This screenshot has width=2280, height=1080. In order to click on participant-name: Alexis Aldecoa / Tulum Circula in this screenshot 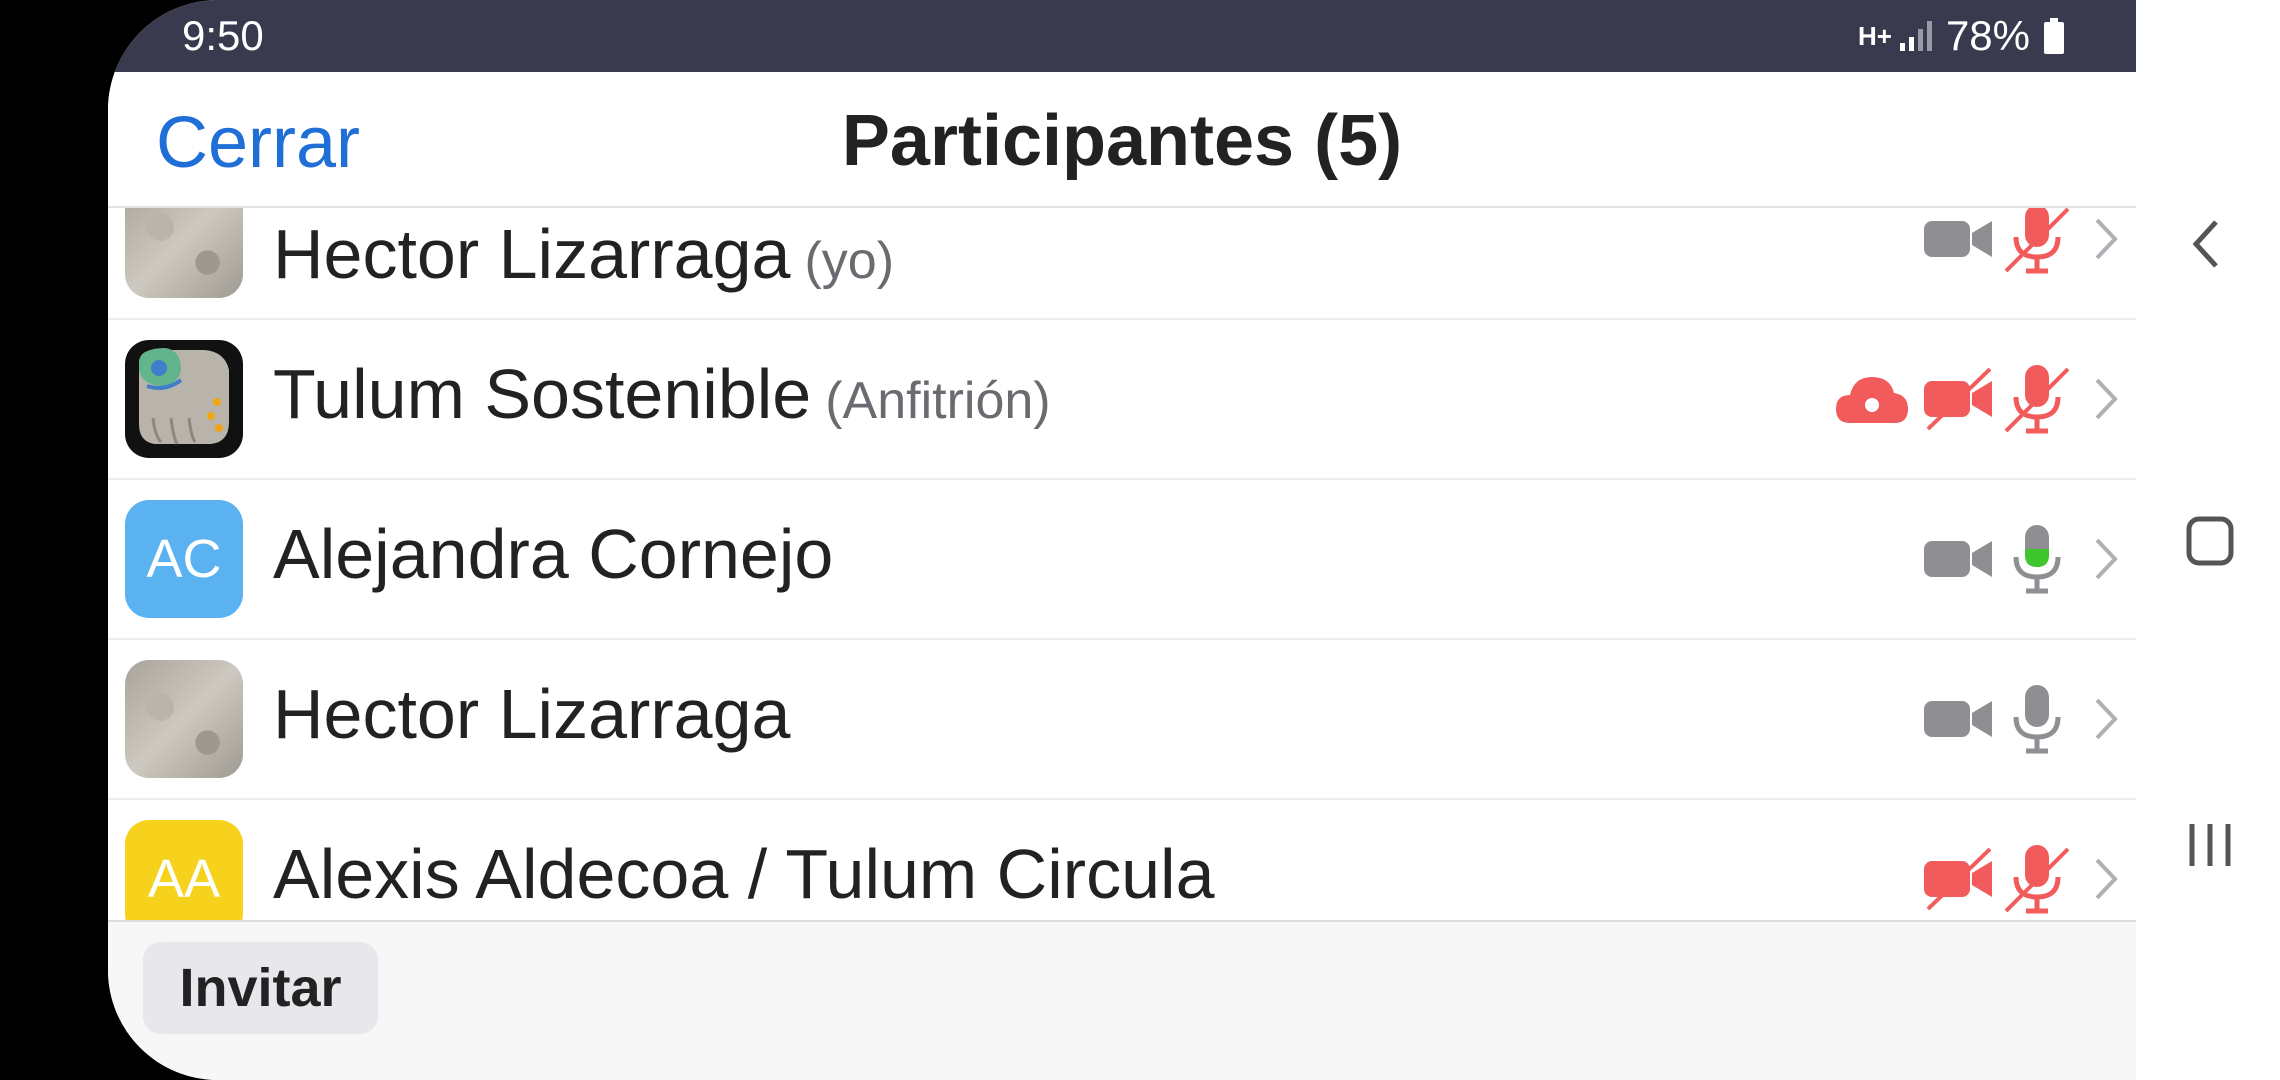, I will do `click(744, 874)`.